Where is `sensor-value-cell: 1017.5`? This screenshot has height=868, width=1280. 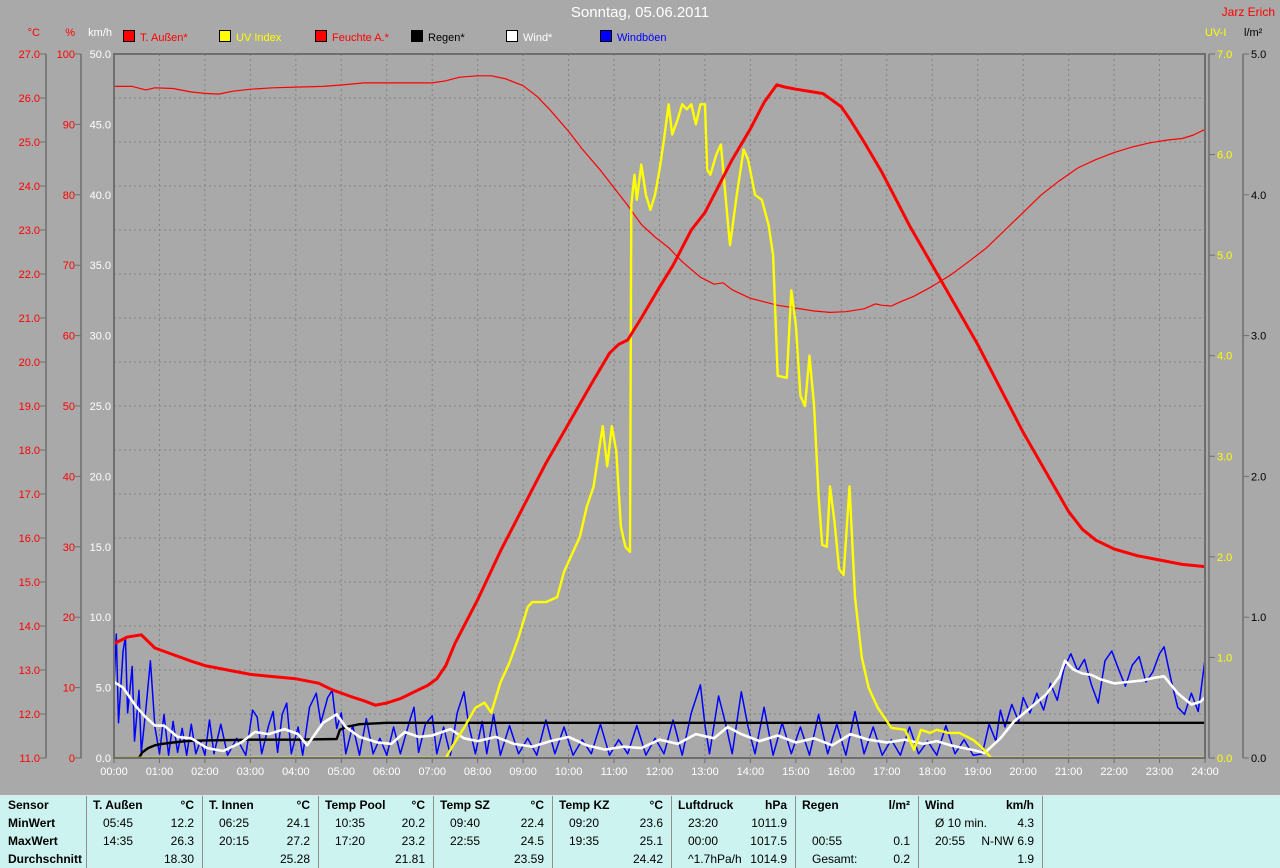 sensor-value-cell: 1017.5 is located at coordinates (768, 841).